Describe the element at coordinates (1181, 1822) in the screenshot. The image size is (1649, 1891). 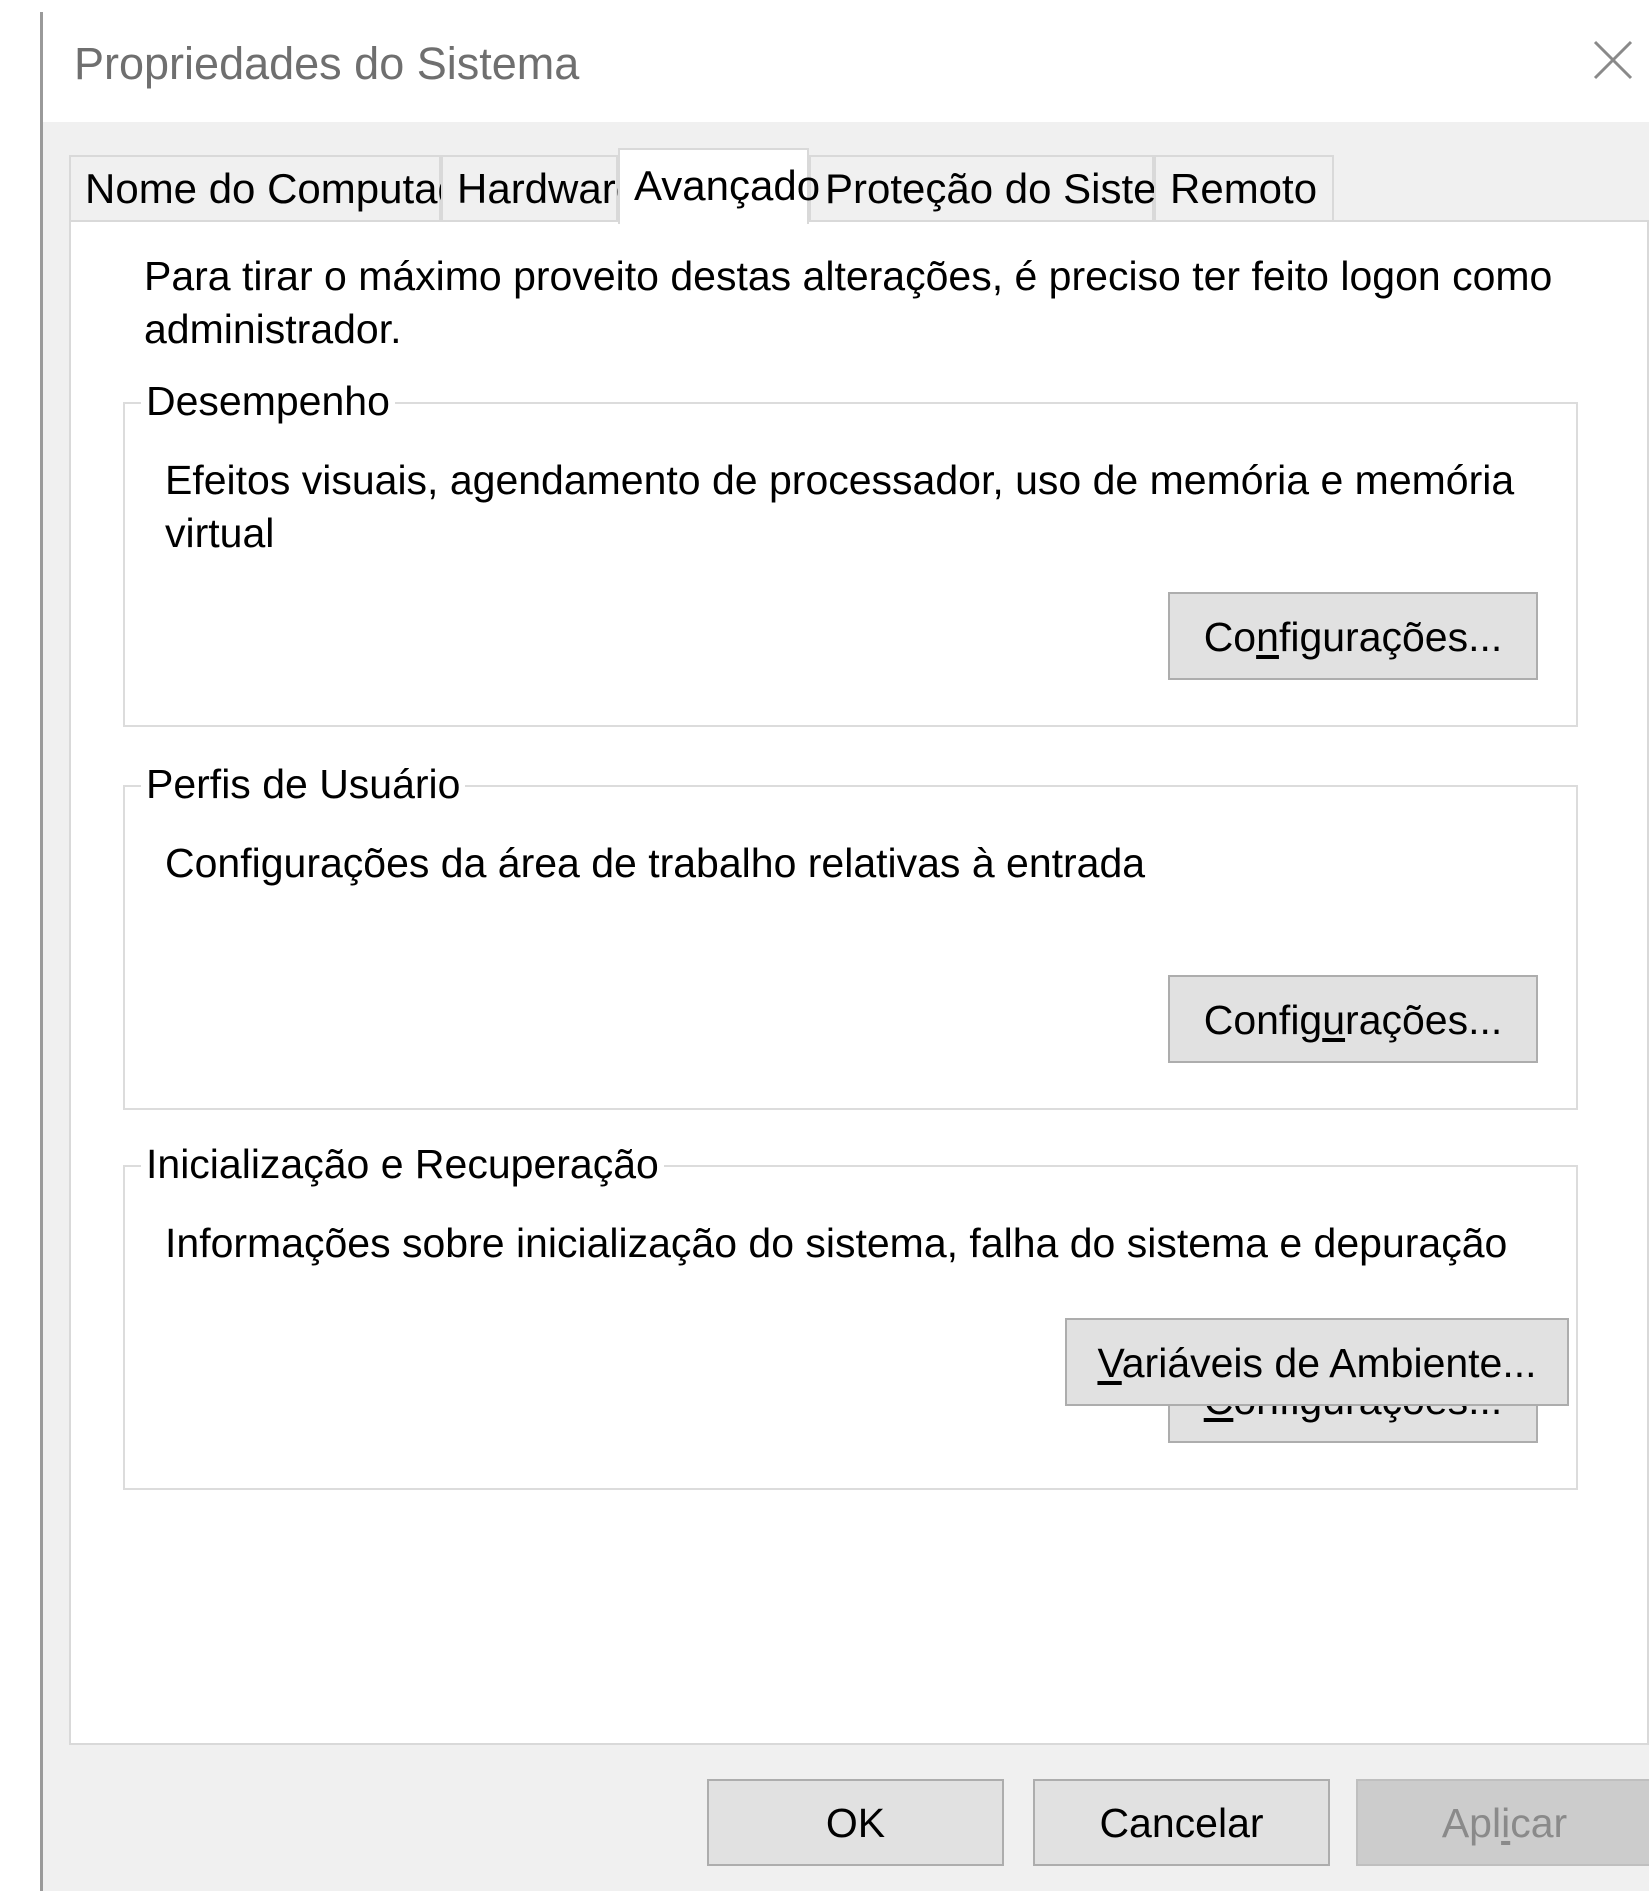
I see `cancel-button: Cancelar` at that location.